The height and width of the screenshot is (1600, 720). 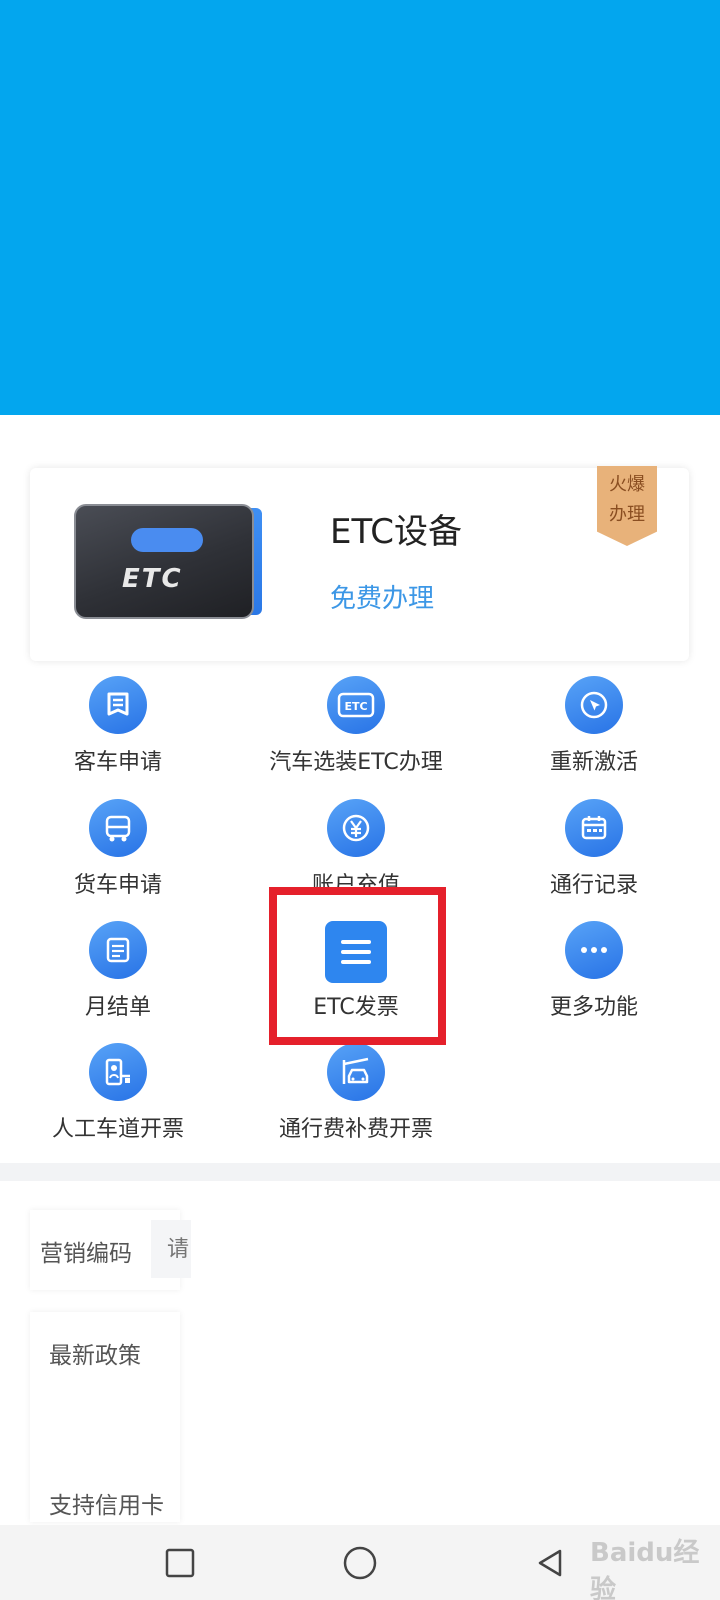 What do you see at coordinates (152, 579) in the screenshot?
I see `etc-device-label: ETC` at bounding box center [152, 579].